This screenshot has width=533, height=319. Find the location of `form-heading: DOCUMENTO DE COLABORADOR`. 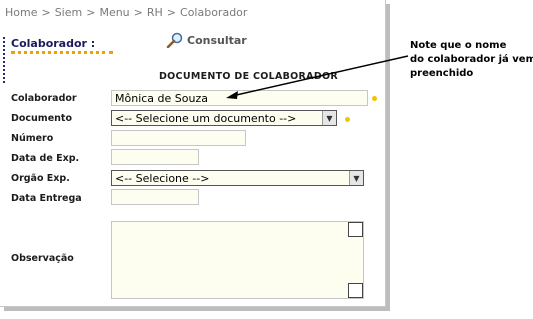

form-heading: DOCUMENTO DE COLABORADOR is located at coordinates (249, 76).